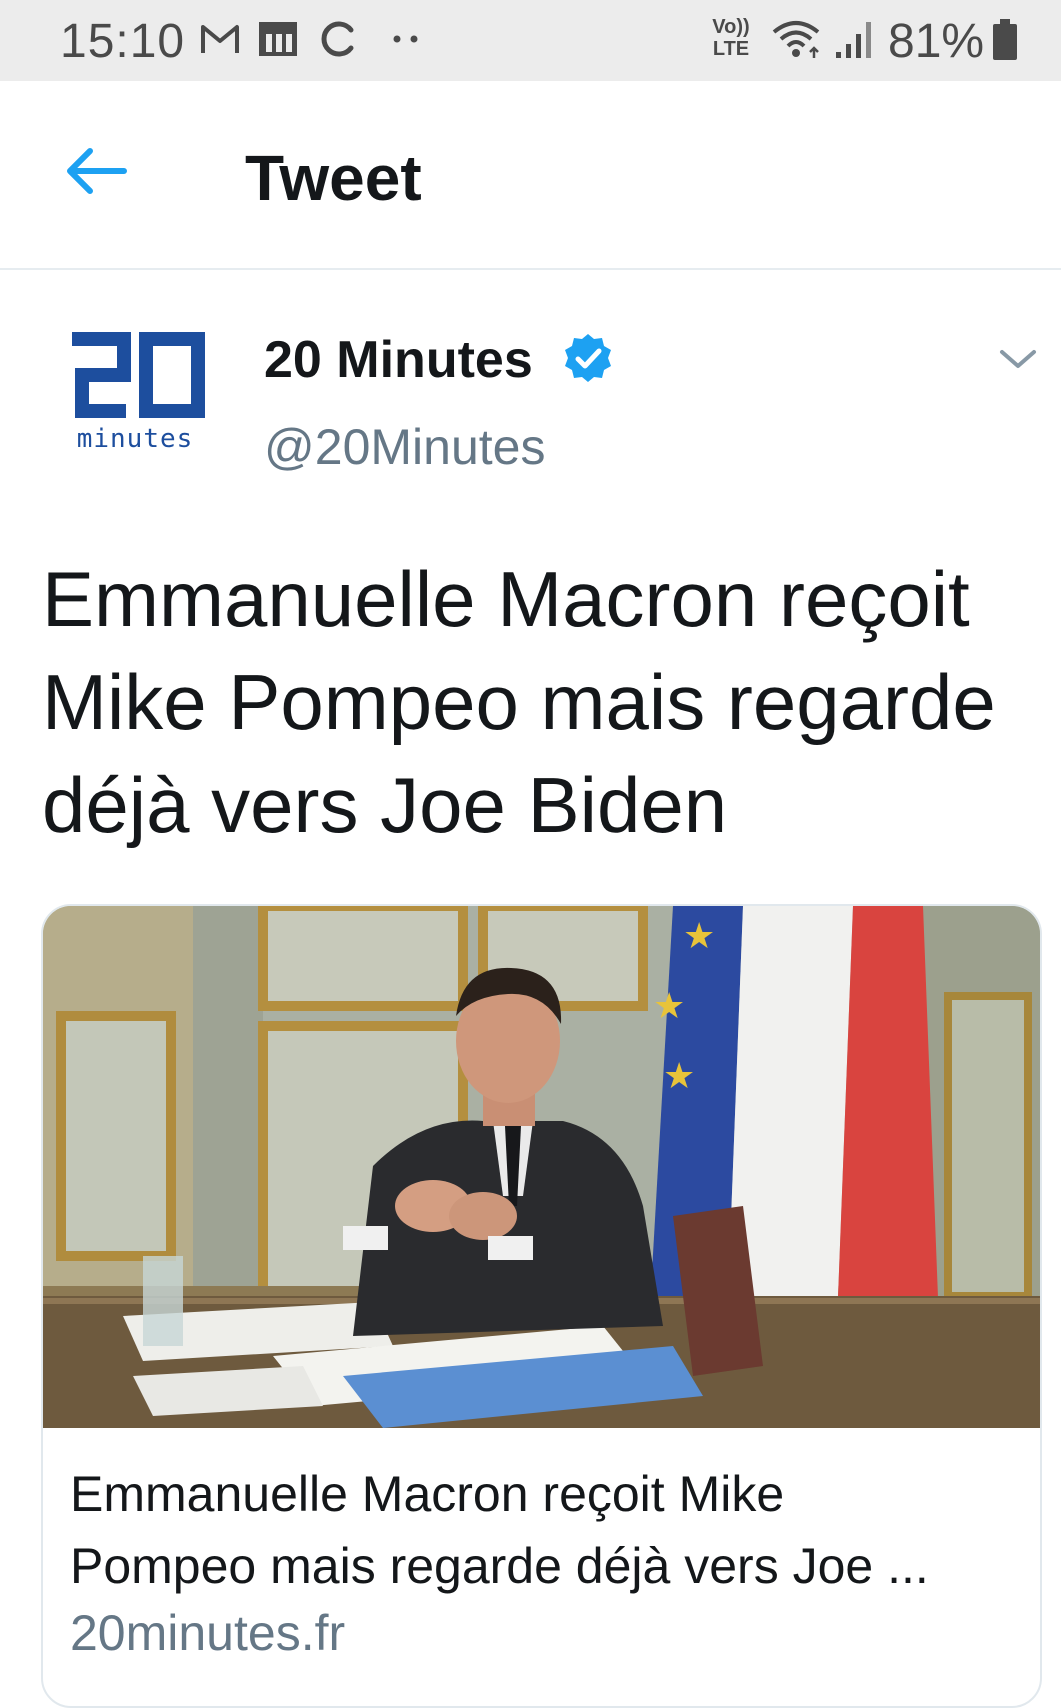  What do you see at coordinates (404, 447) in the screenshot?
I see `author-handle: @20Minutes` at bounding box center [404, 447].